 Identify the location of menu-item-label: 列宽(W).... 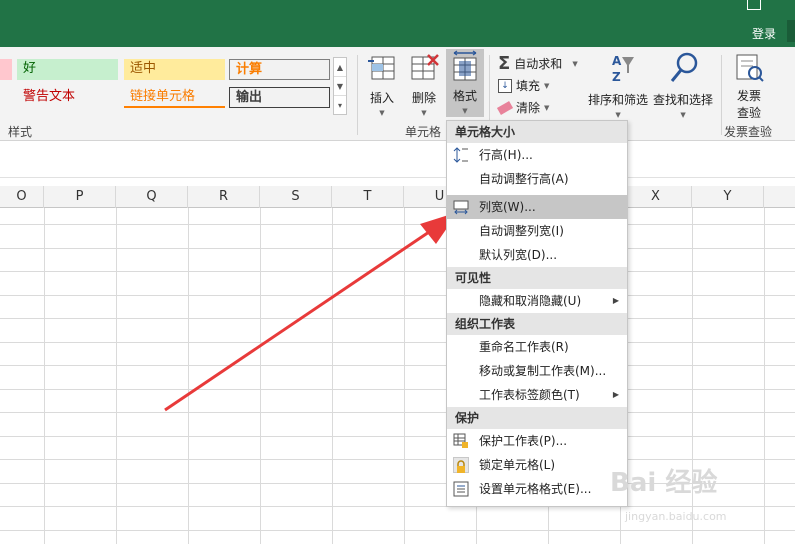
(507, 207).